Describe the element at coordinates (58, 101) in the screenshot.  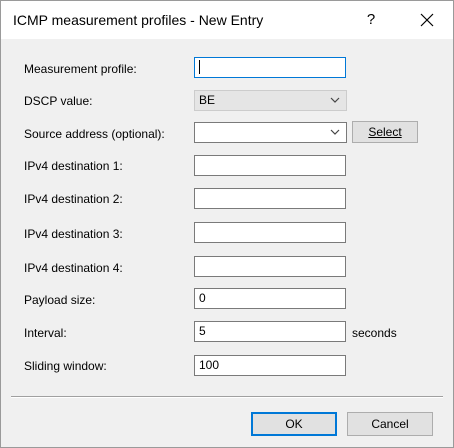
I see `dscp-label: DSCP value:` at that location.